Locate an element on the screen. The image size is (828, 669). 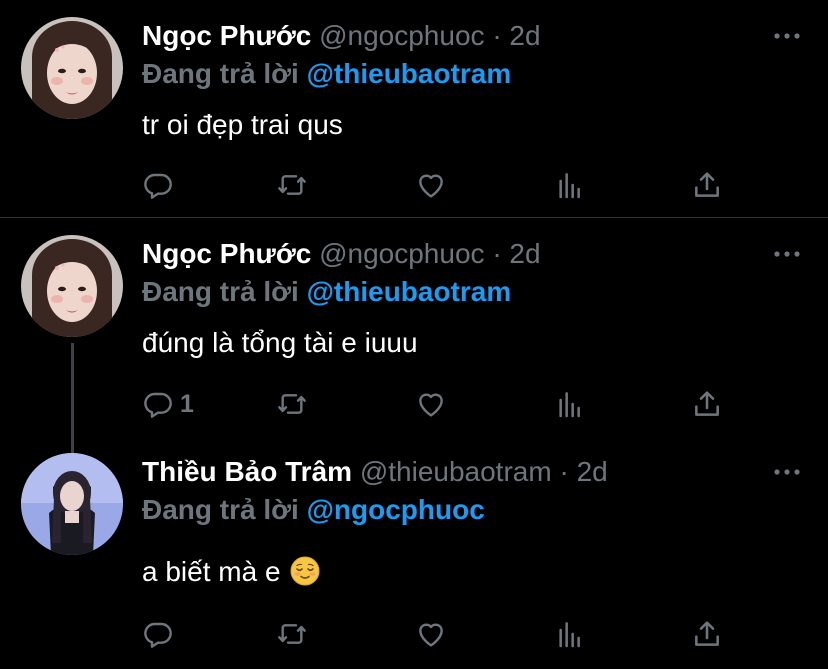
tweet-text: đúng là tổng tài e iuuu is located at coordinates (280, 342).